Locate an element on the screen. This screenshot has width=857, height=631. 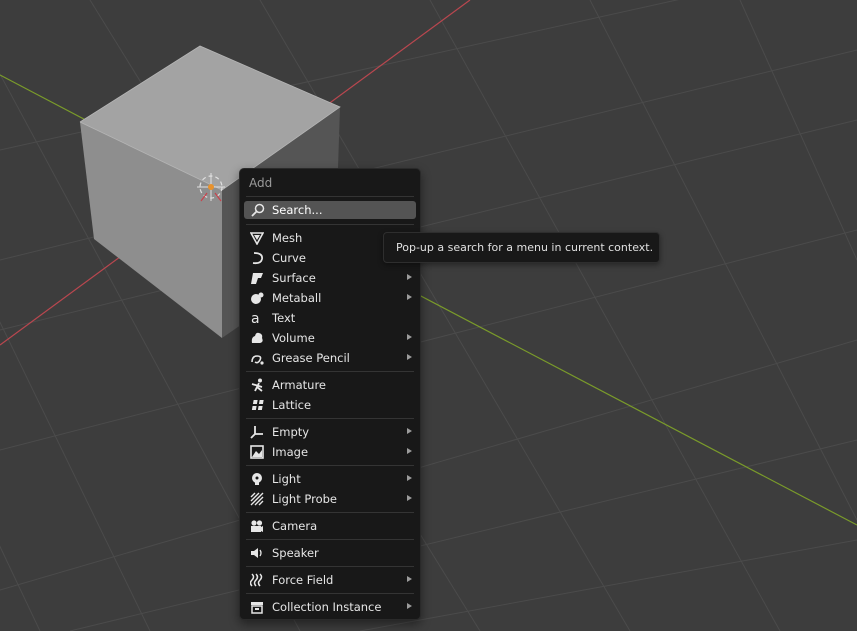
volume-icon is located at coordinates (257, 337).